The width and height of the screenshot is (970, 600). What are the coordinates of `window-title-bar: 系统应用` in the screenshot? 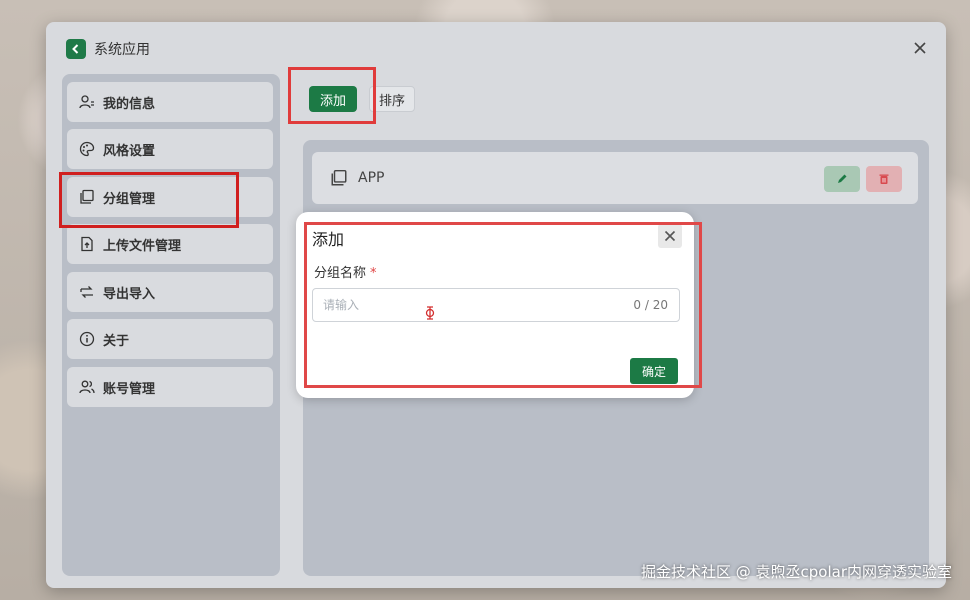 It's located at (108, 49).